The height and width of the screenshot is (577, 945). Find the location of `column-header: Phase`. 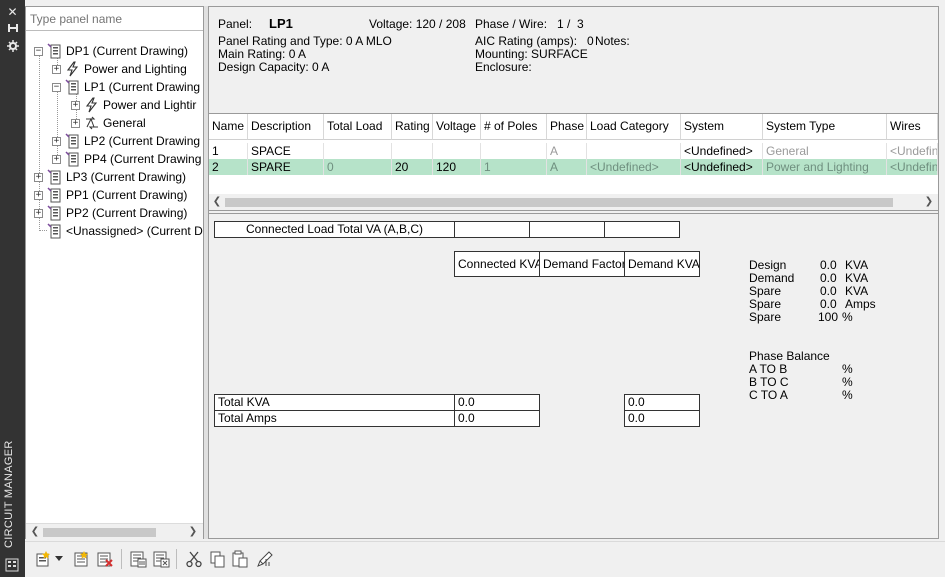

column-header: Phase is located at coordinates (567, 127).